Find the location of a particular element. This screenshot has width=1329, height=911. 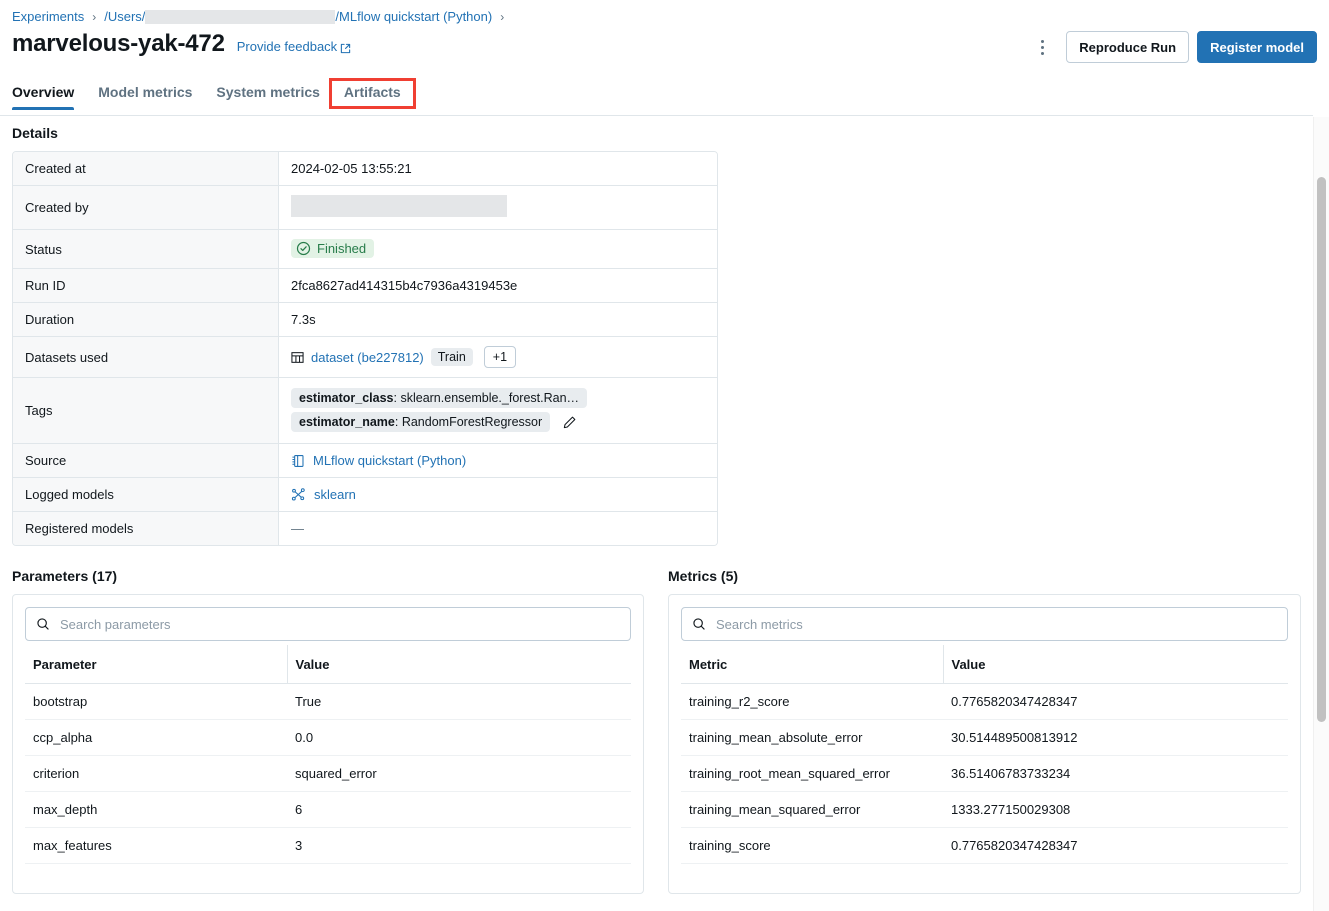

metrics-col-value: Value is located at coordinates (1115, 664).